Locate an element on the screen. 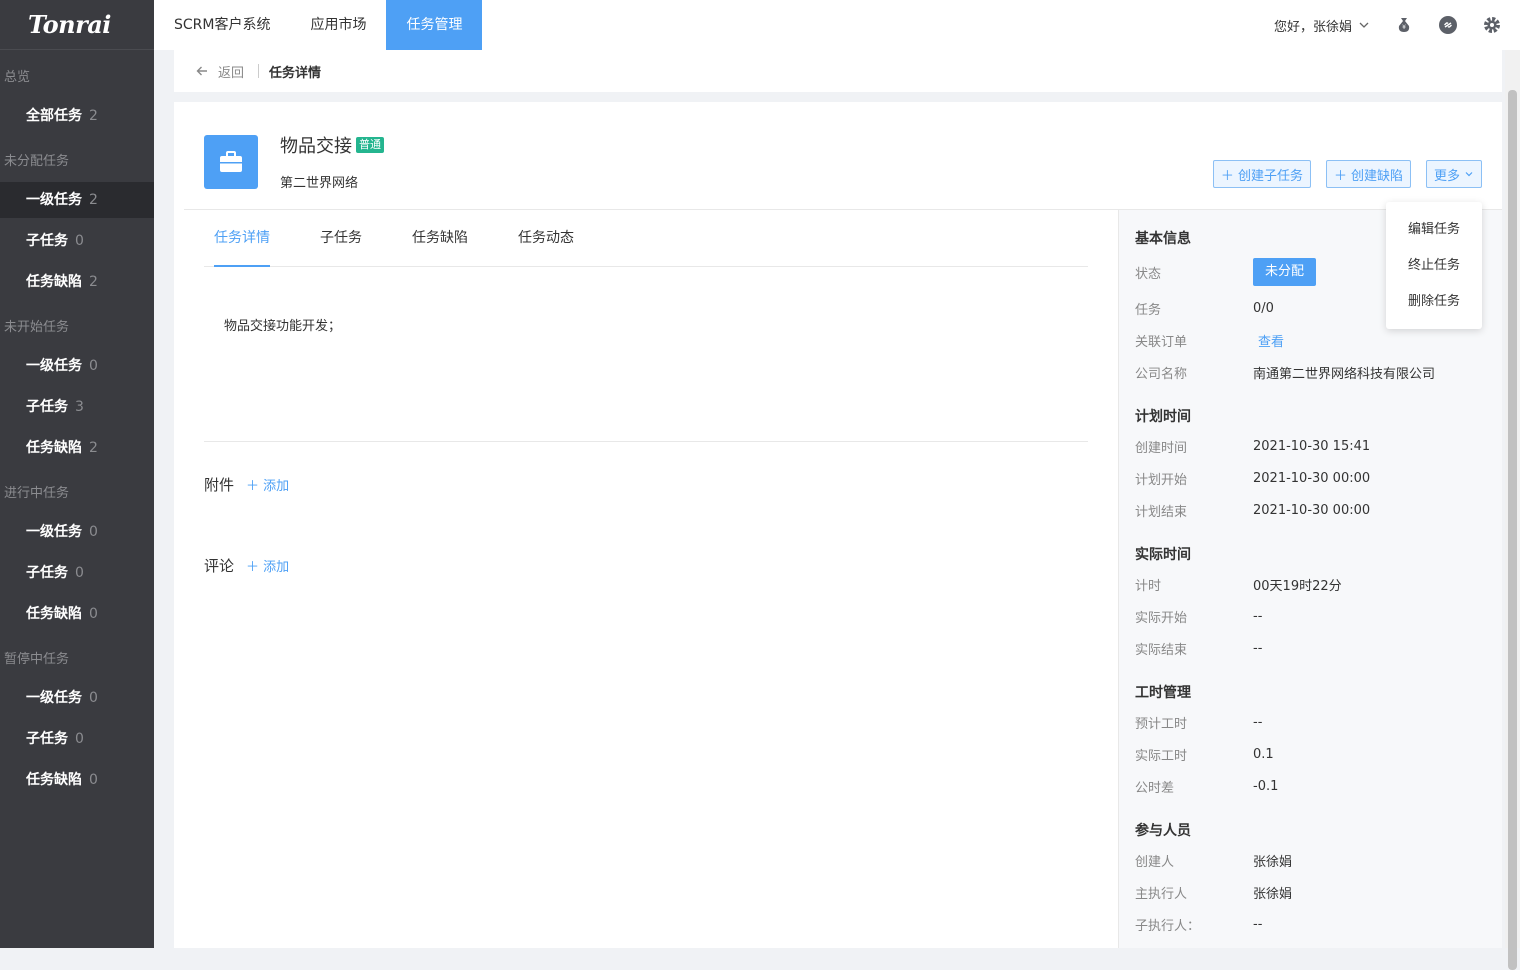  sidebar-item-unassigned-subtask: 子任务 0 is located at coordinates (77, 241).